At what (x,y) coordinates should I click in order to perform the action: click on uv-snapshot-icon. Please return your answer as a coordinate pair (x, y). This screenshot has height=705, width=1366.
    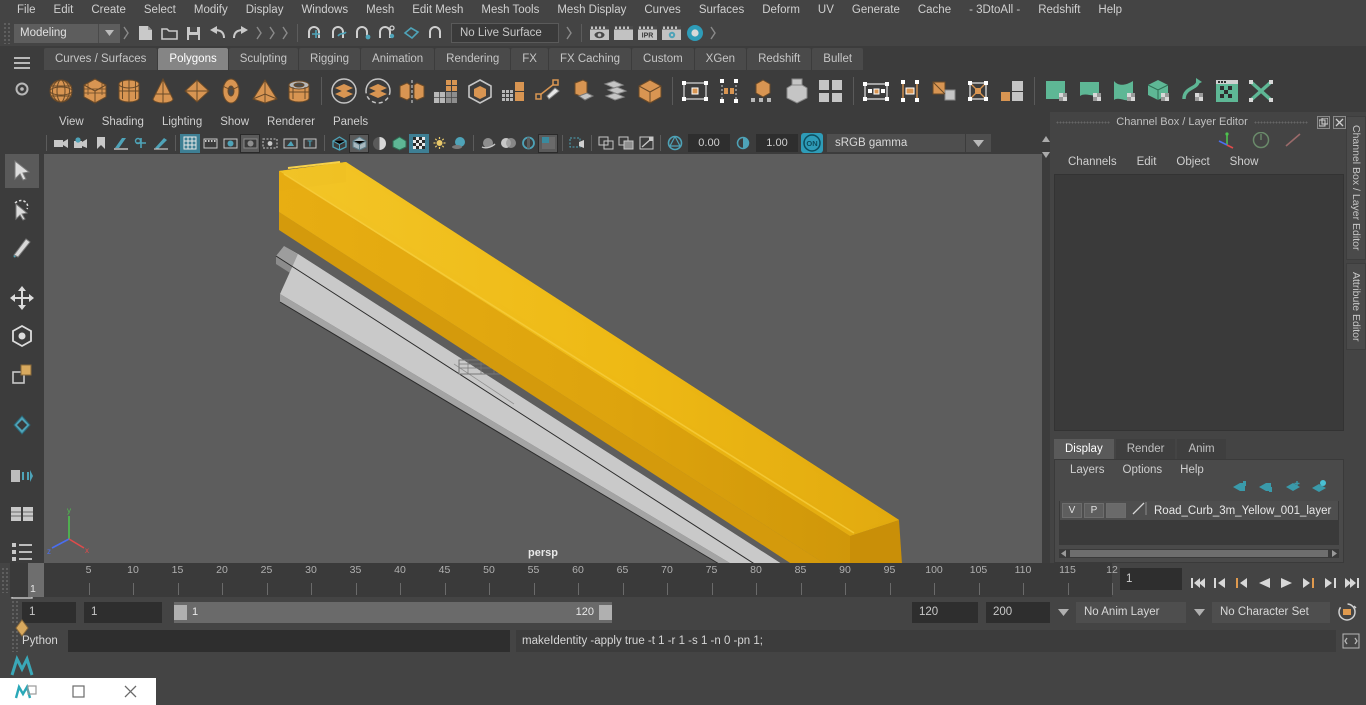
    Looking at the image, I should click on (1012, 91).